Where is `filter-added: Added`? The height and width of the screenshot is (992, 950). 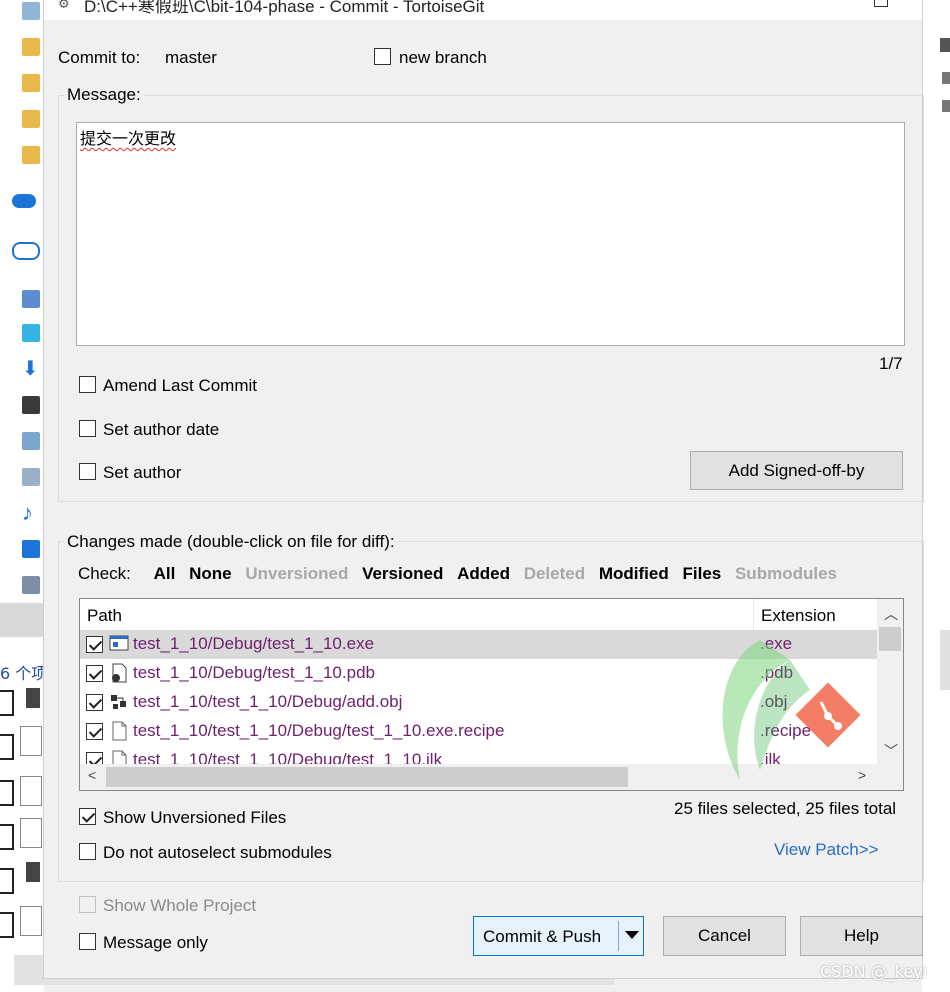
filter-added: Added is located at coordinates (483, 573).